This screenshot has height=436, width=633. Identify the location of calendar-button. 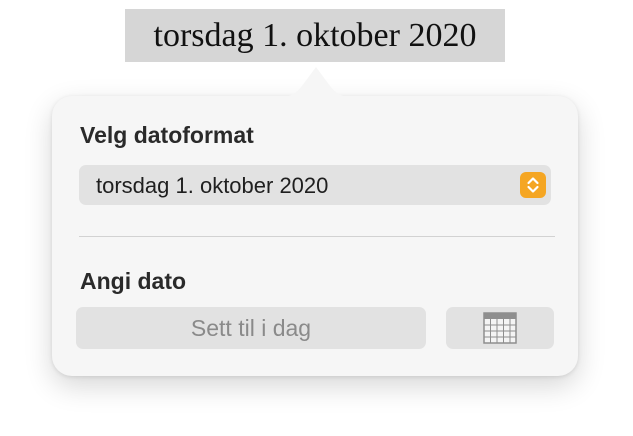
(500, 328).